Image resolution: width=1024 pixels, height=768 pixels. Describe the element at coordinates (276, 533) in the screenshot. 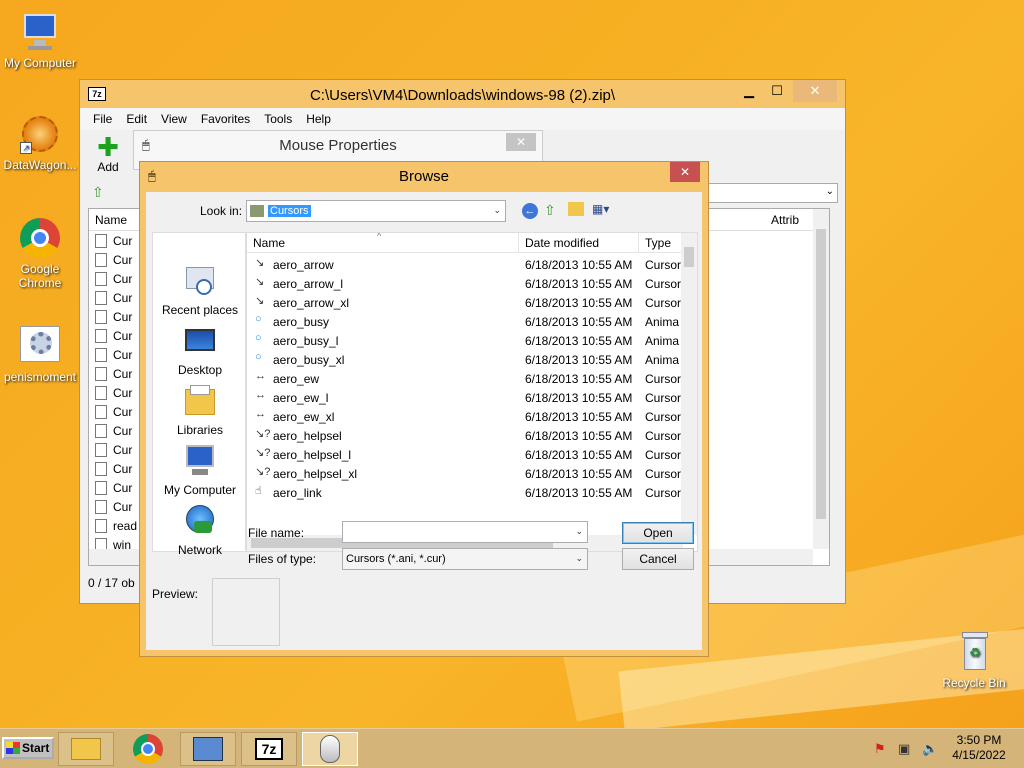

I see `file-name-label: File name:` at that location.